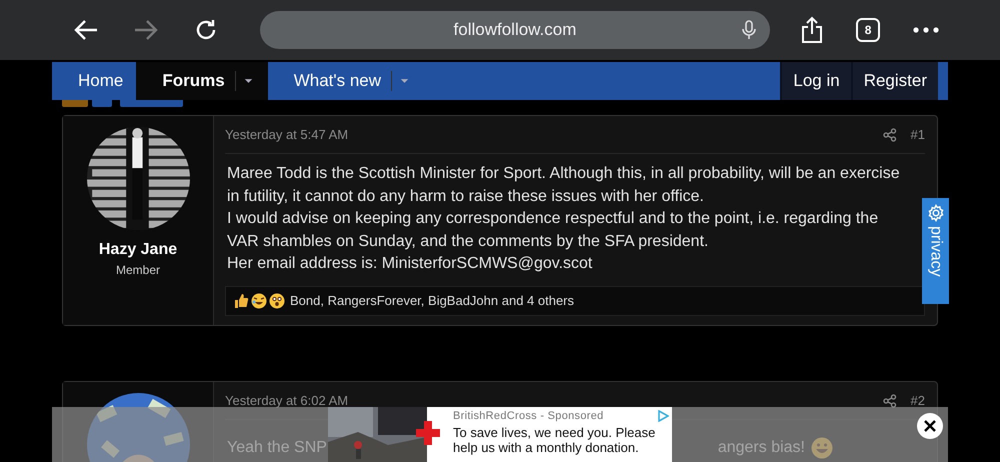 The height and width of the screenshot is (462, 1000). I want to click on cross-icon, so click(428, 433).